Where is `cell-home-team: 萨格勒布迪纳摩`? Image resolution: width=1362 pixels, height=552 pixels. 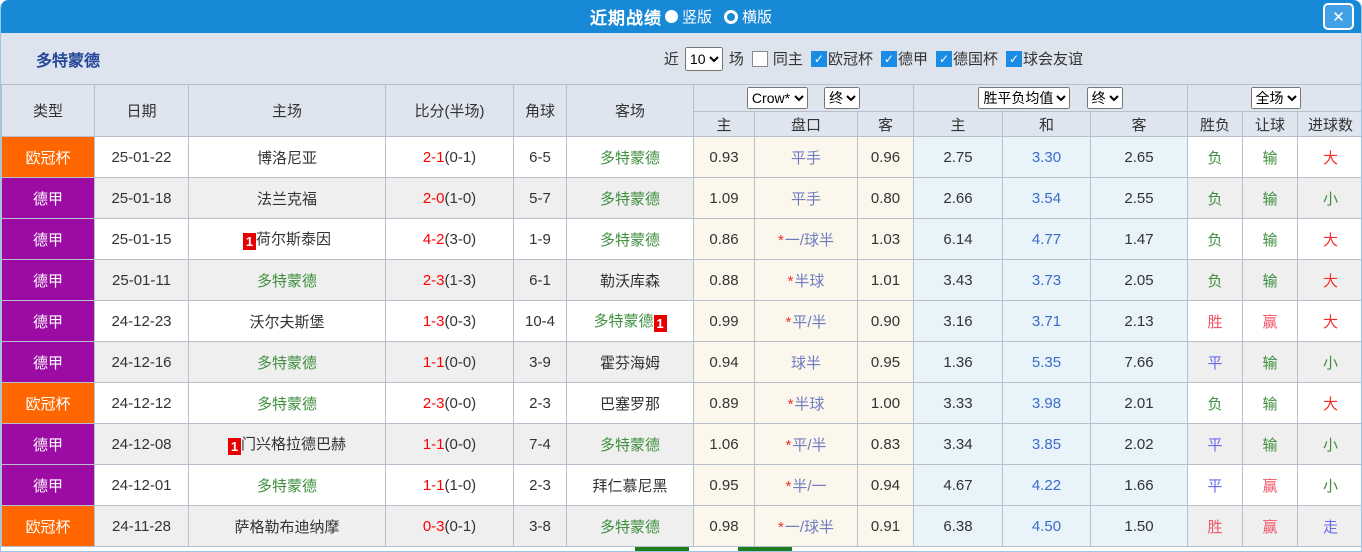
cell-home-team: 萨格勒布迪纳摩 is located at coordinates (287, 526).